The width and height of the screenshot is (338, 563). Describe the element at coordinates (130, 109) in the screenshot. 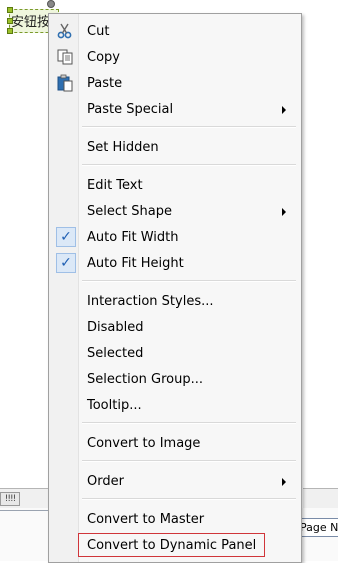

I see `menu-item-label: Paste Special` at that location.